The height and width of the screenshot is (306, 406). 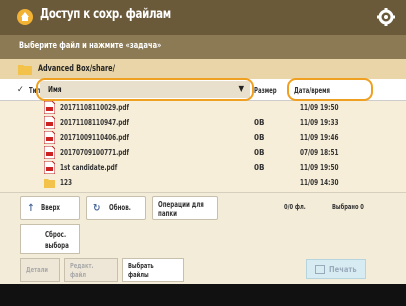 What do you see at coordinates (25, 17) in the screenshot?
I see `scan-store-icon` at bounding box center [25, 17].